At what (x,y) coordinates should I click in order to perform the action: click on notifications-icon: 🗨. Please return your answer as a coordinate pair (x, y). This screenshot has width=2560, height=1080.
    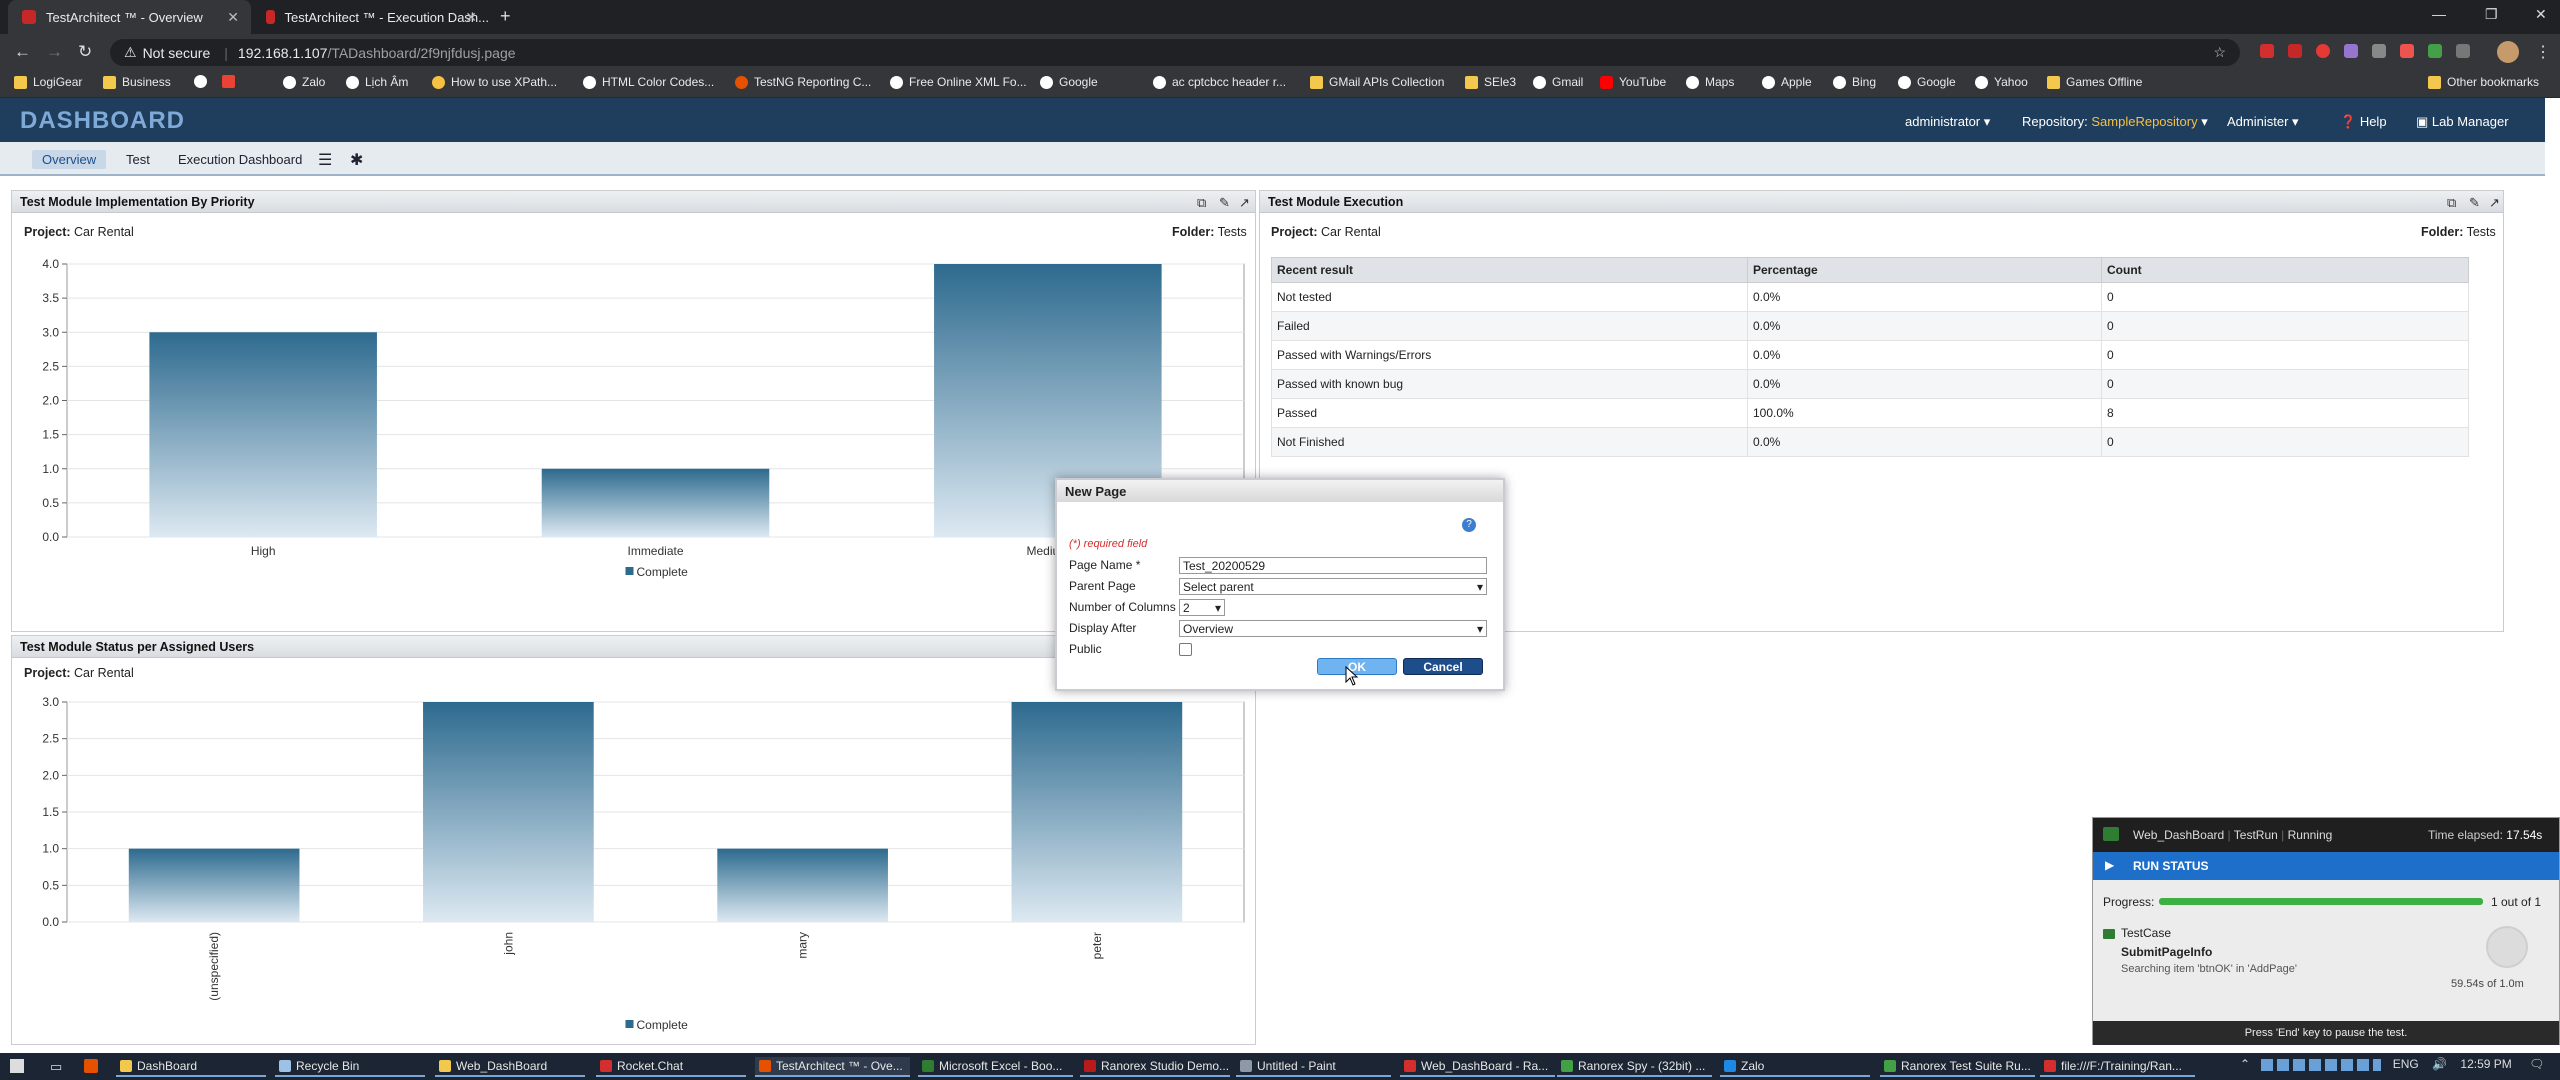
    Looking at the image, I should click on (2536, 1064).